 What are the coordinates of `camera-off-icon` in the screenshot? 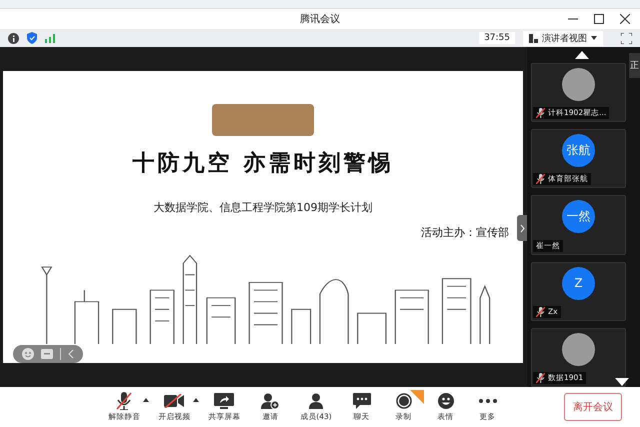 It's located at (174, 401).